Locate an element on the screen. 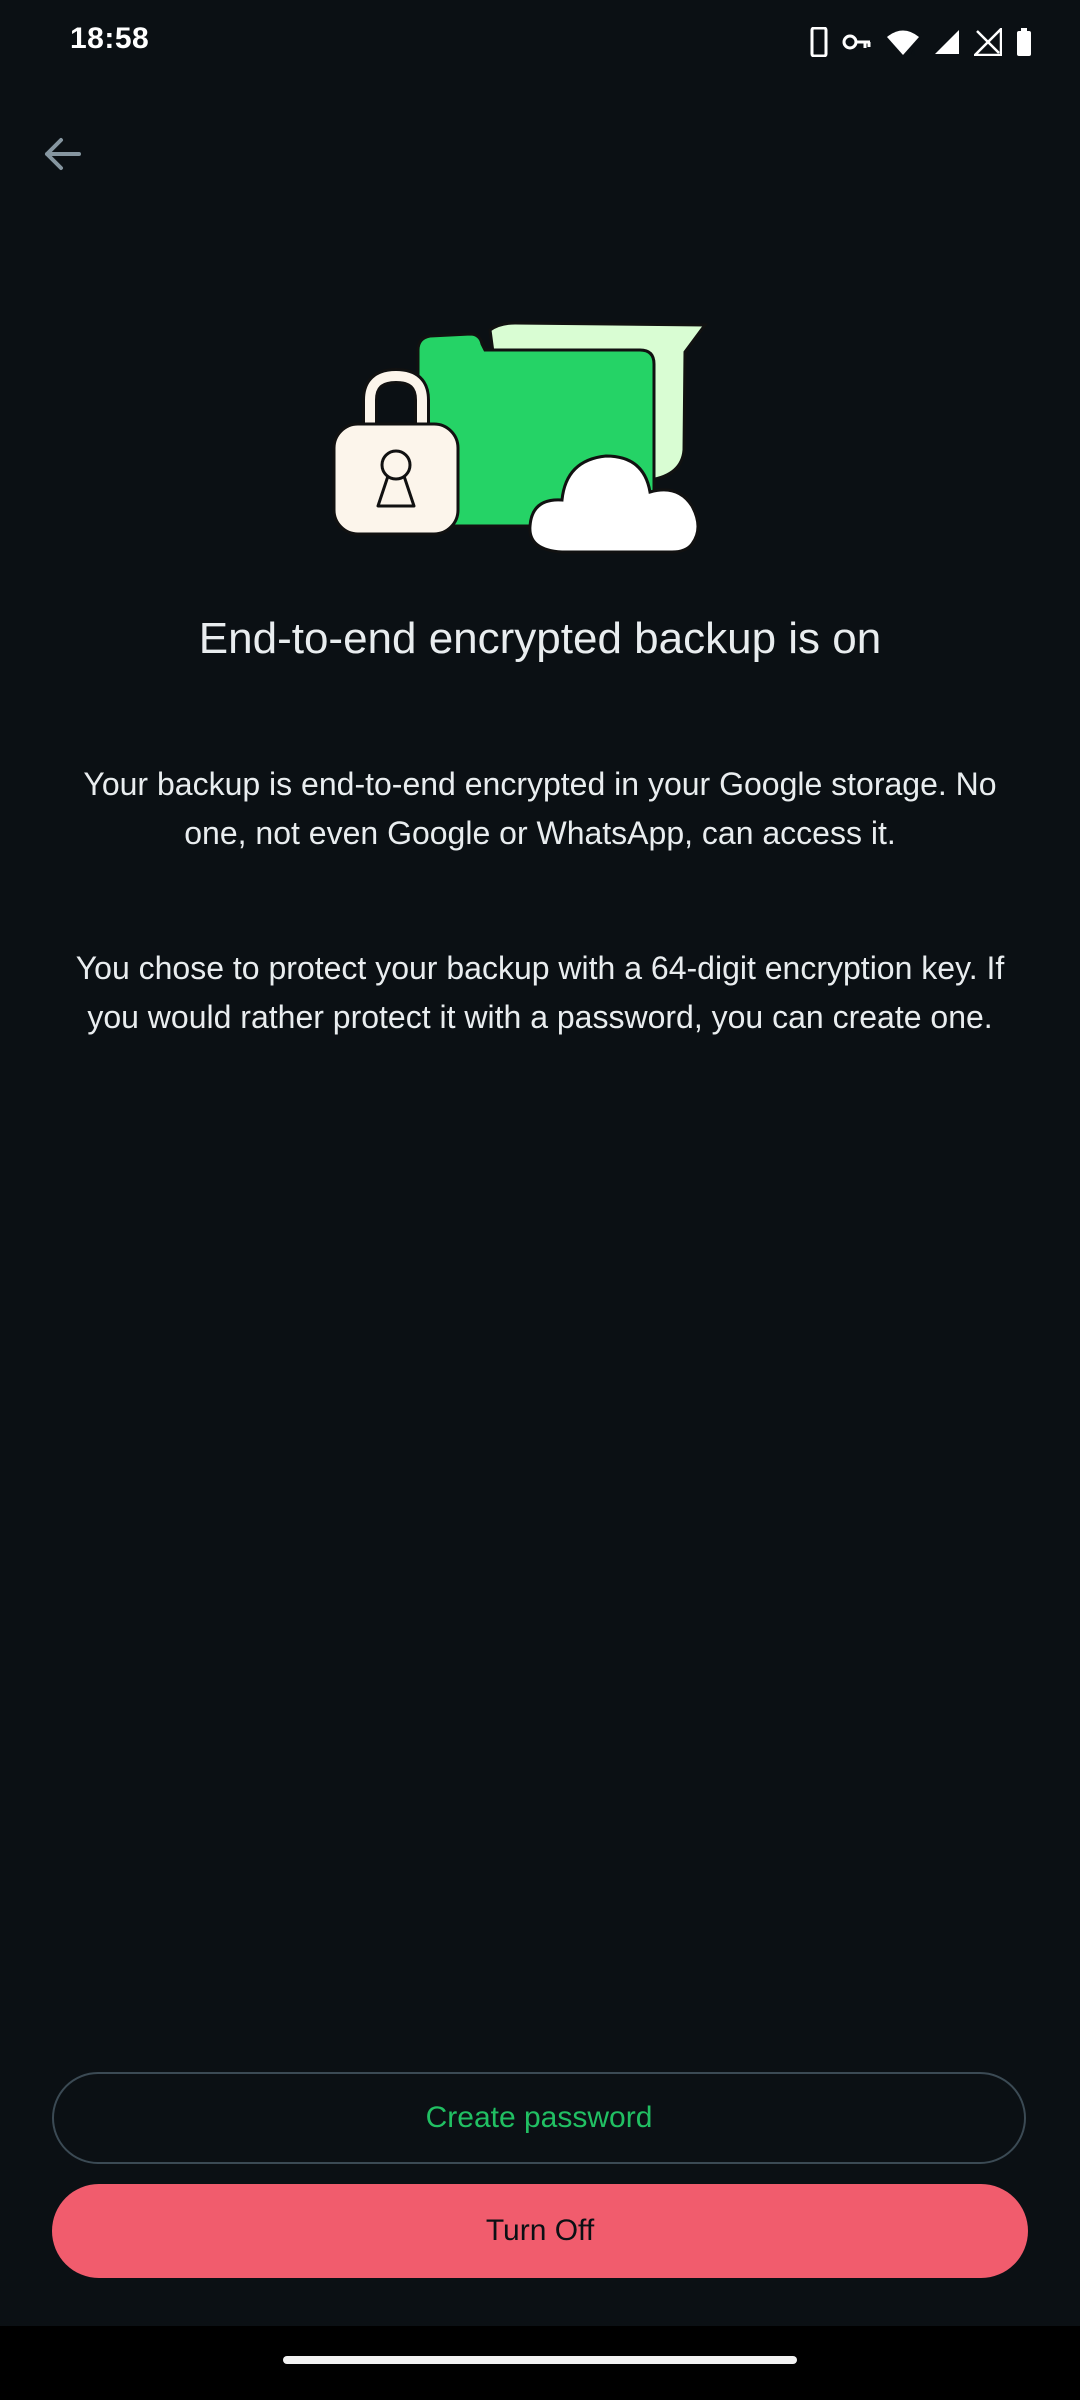 The width and height of the screenshot is (1080, 2400). vpn-key-icon is located at coordinates (857, 42).